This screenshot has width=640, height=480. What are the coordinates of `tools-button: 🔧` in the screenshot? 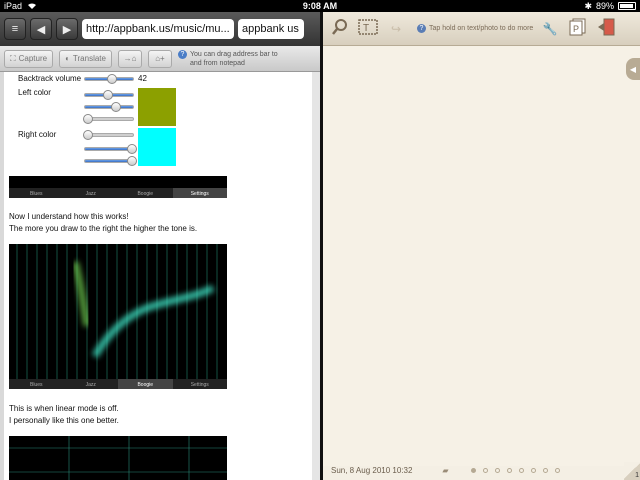 It's located at (550, 29).